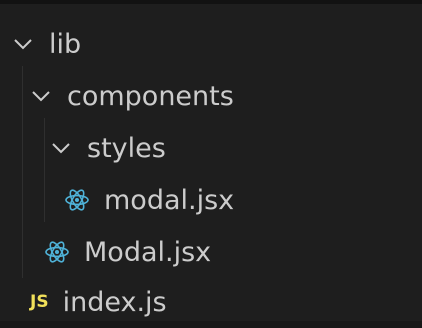  I want to click on tree-item-label: modal.jsx, so click(169, 200).